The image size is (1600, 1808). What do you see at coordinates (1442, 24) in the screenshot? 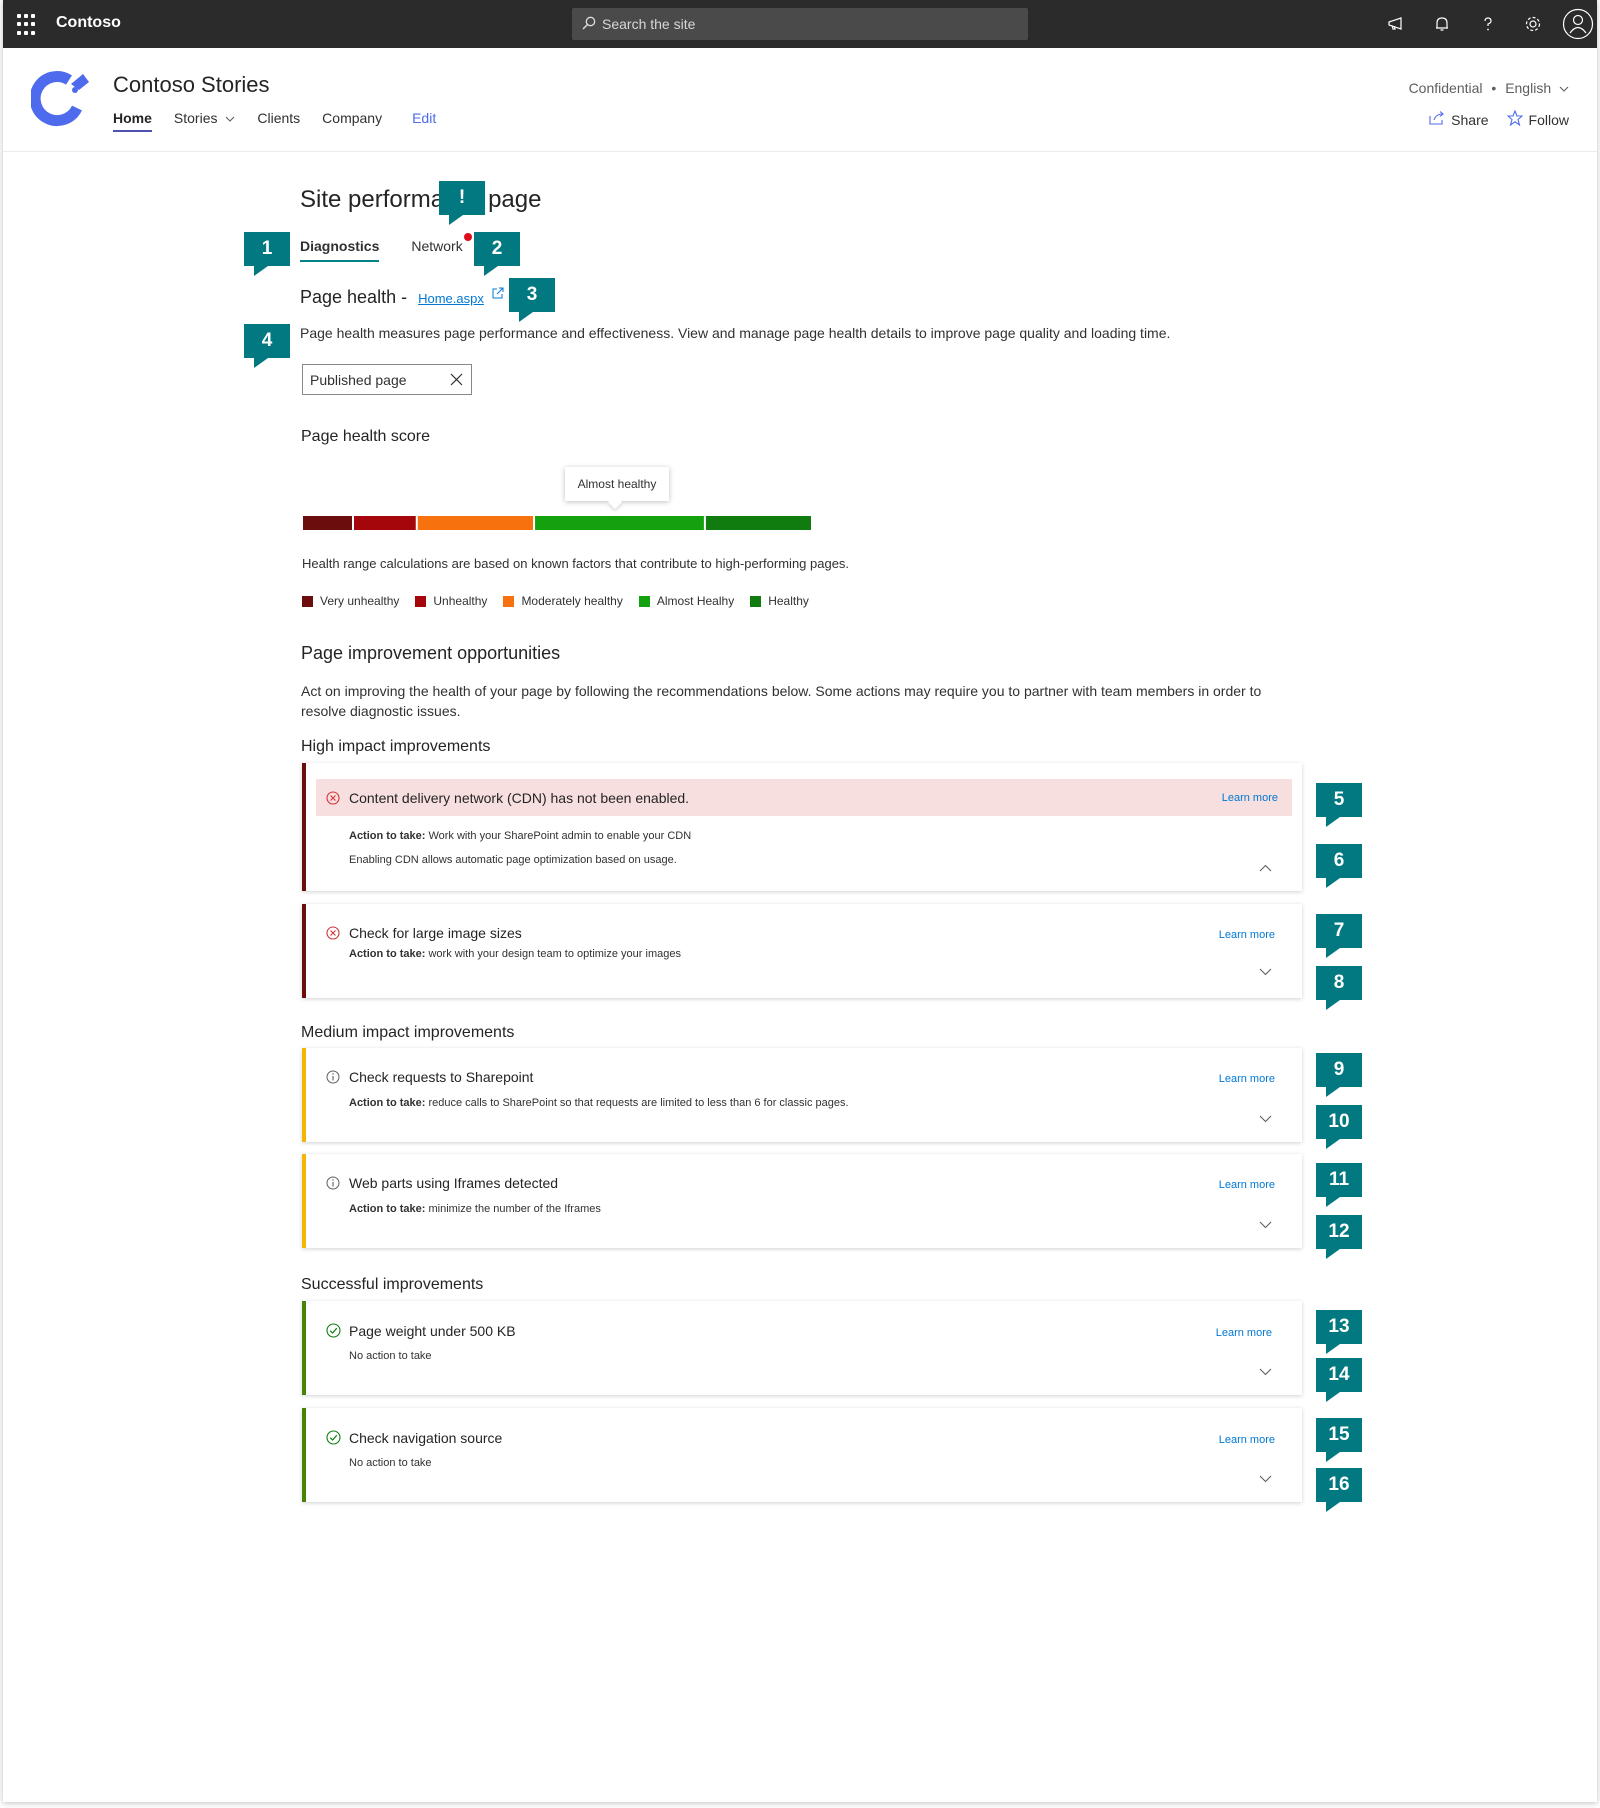
I see `bell-icon` at bounding box center [1442, 24].